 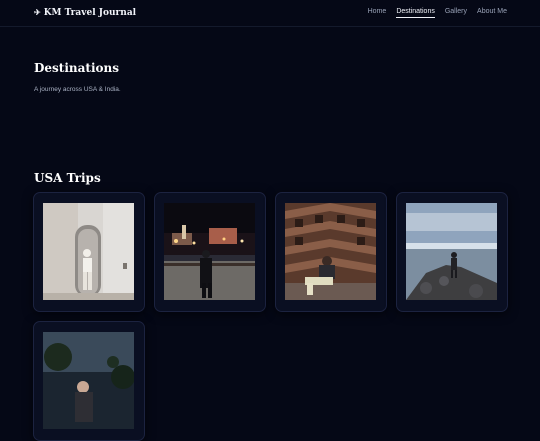 I want to click on brand-name: KM Travel Journal, so click(x=90, y=13).